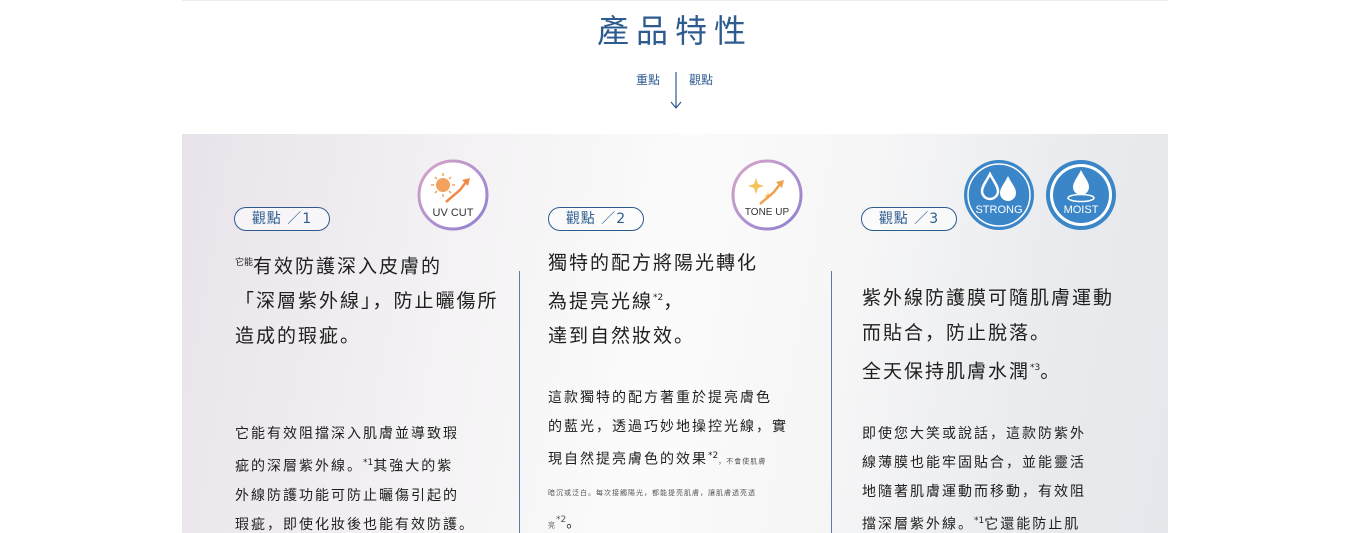  What do you see at coordinates (347, 495) in the screenshot?
I see `body-line: 外線防護功能可防止曬傷引起的` at bounding box center [347, 495].